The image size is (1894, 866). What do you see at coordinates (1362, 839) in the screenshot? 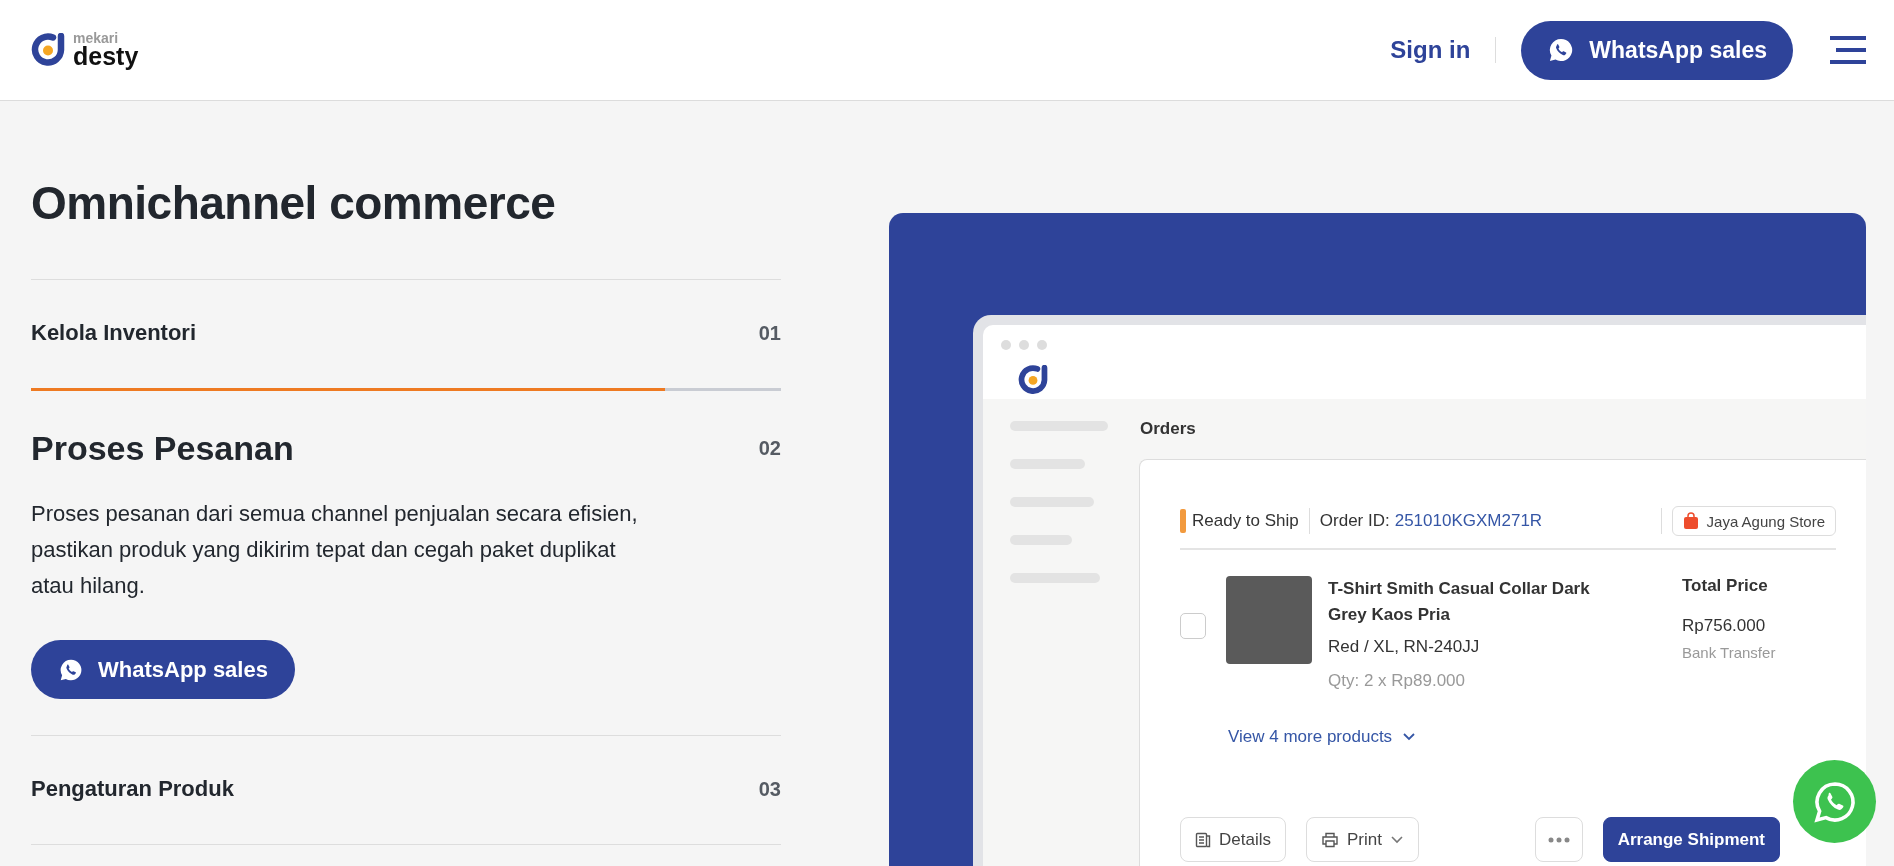
I see `print-button: Print` at bounding box center [1362, 839].